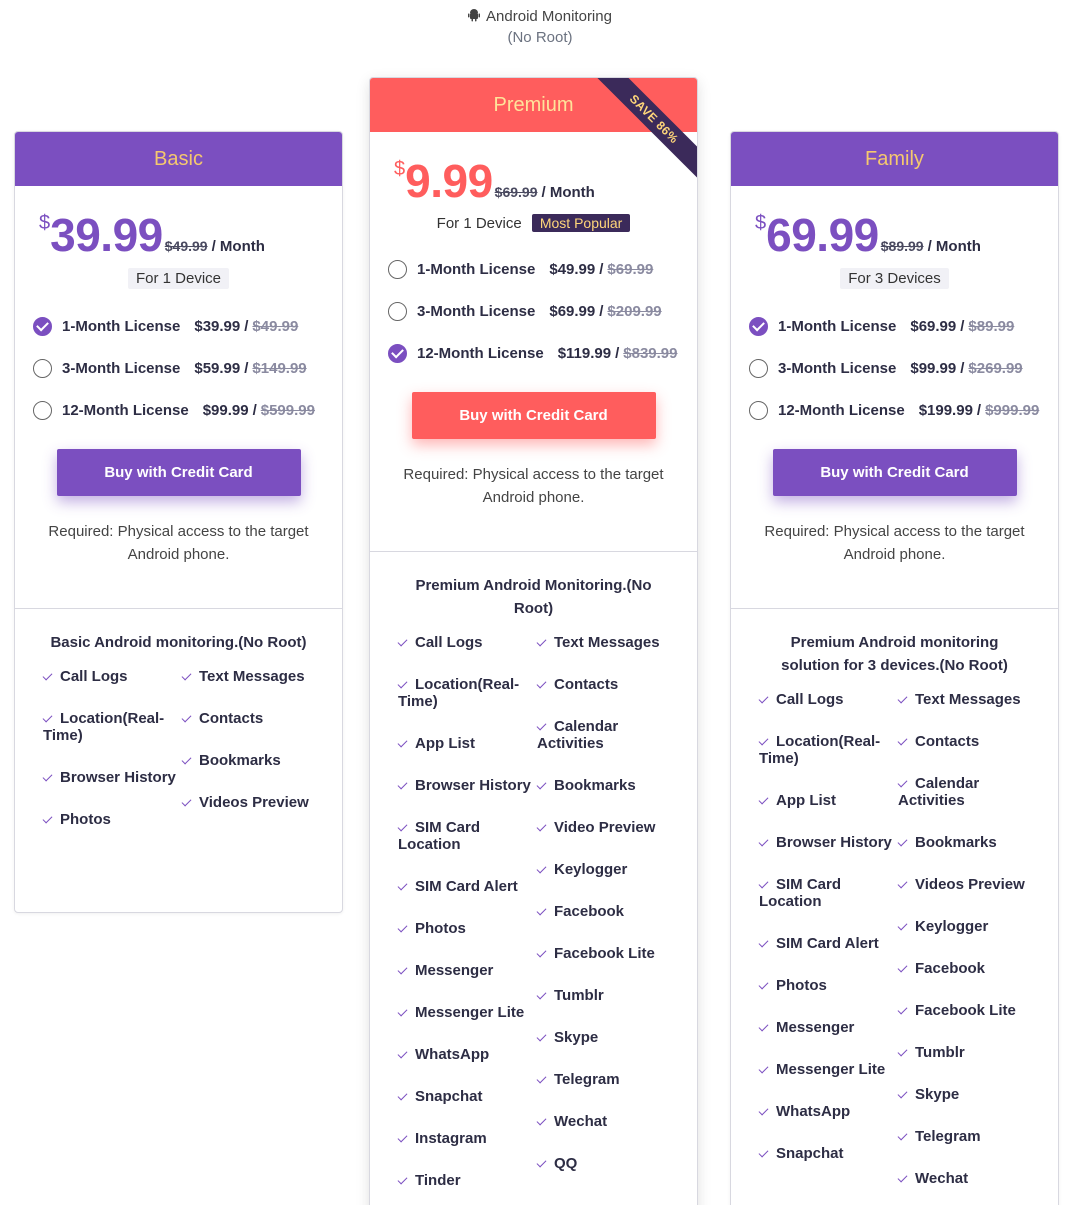  What do you see at coordinates (467, 928) in the screenshot?
I see `feature-item: Photos` at bounding box center [467, 928].